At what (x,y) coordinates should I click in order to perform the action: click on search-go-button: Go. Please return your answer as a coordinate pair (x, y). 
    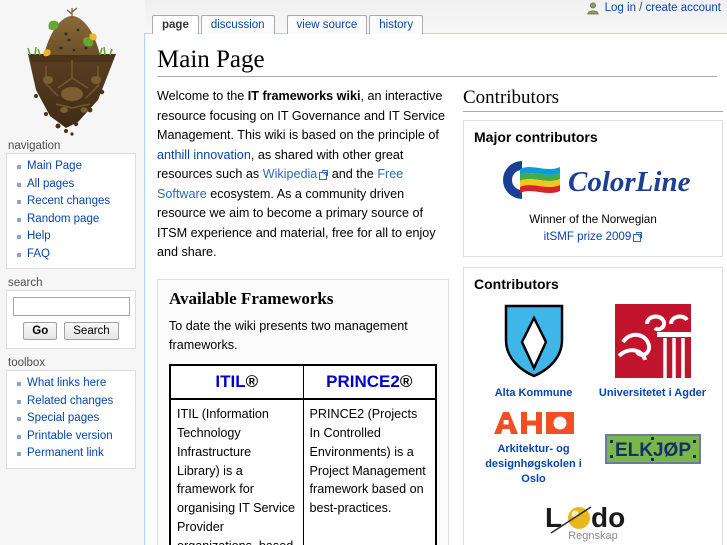
    Looking at the image, I should click on (40, 331).